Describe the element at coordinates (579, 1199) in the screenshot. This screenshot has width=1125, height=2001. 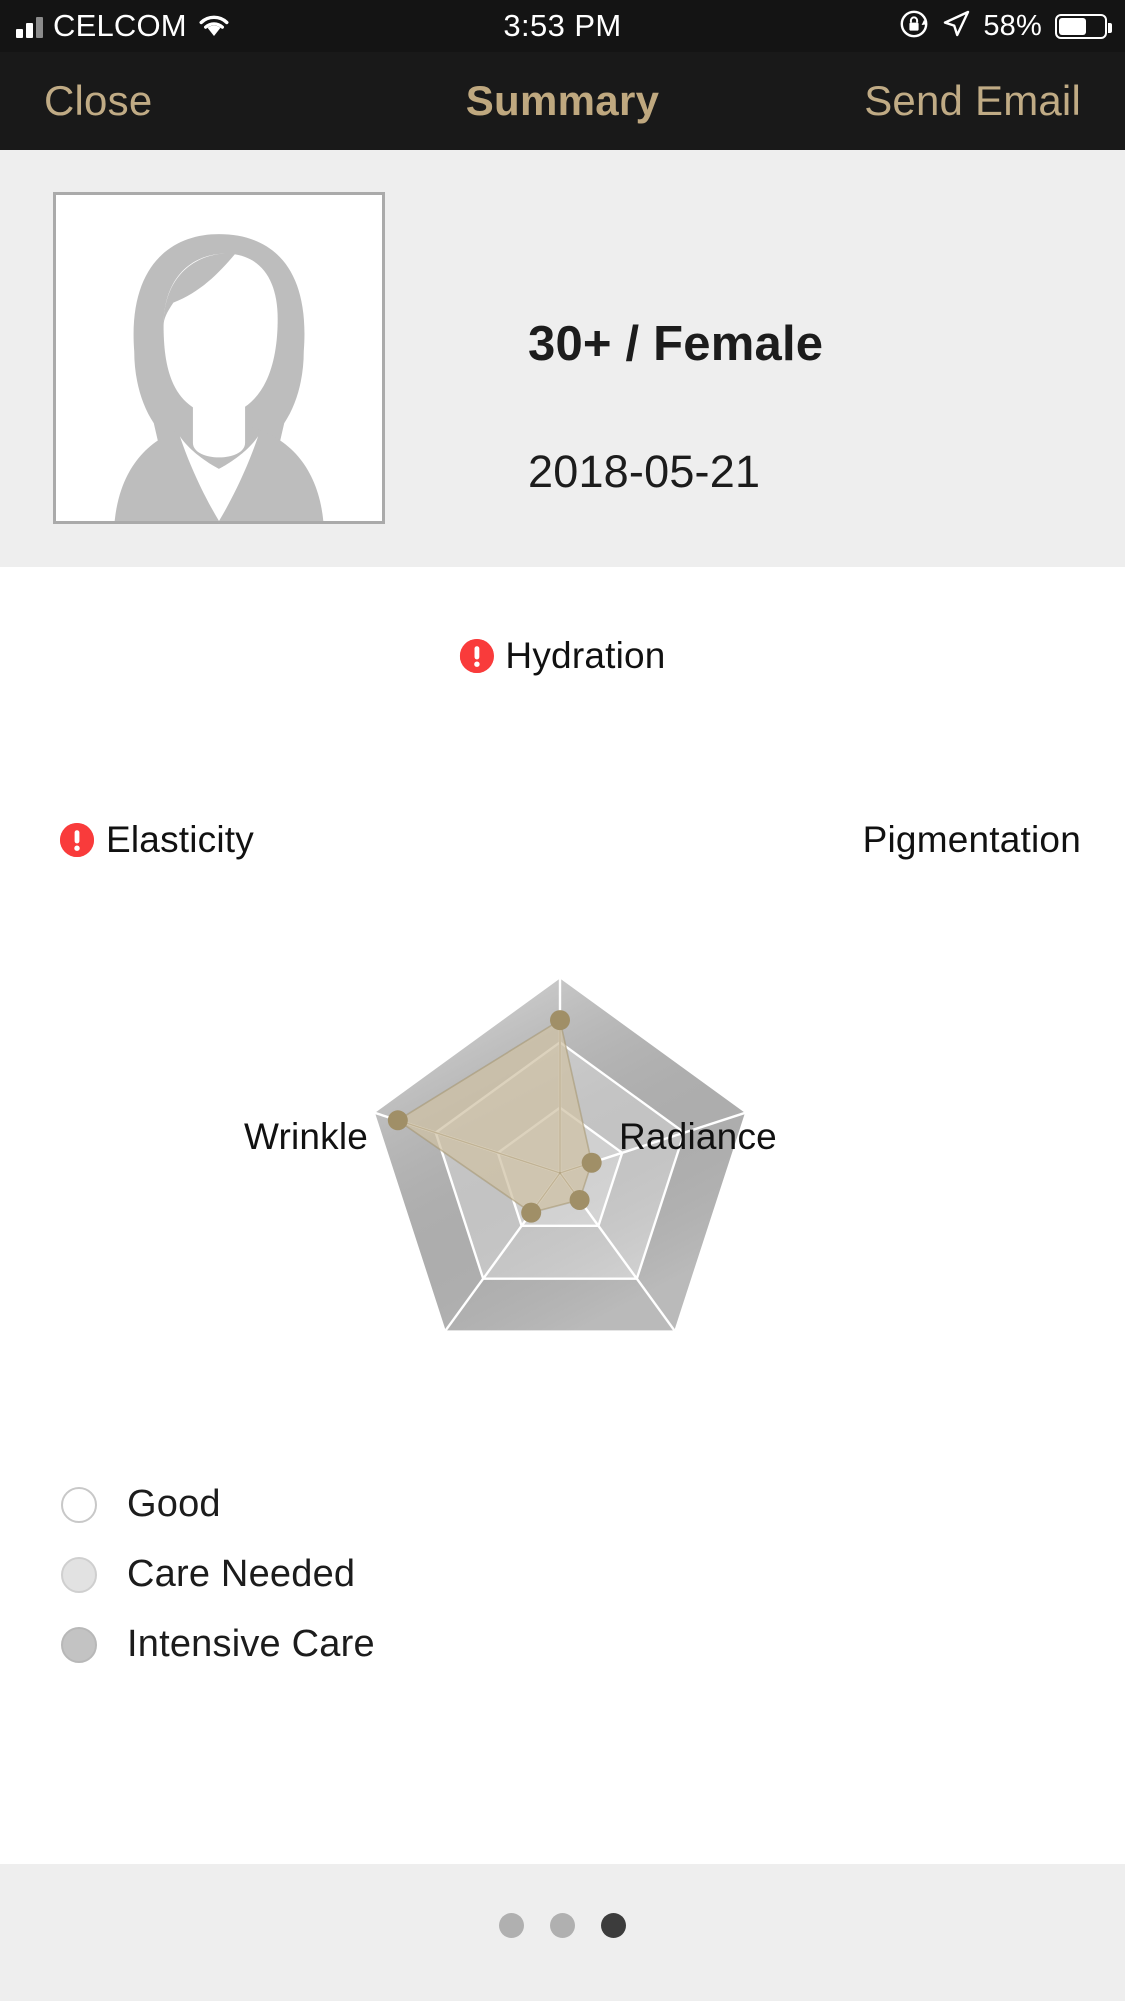
I see `radar-point-radiance` at that location.